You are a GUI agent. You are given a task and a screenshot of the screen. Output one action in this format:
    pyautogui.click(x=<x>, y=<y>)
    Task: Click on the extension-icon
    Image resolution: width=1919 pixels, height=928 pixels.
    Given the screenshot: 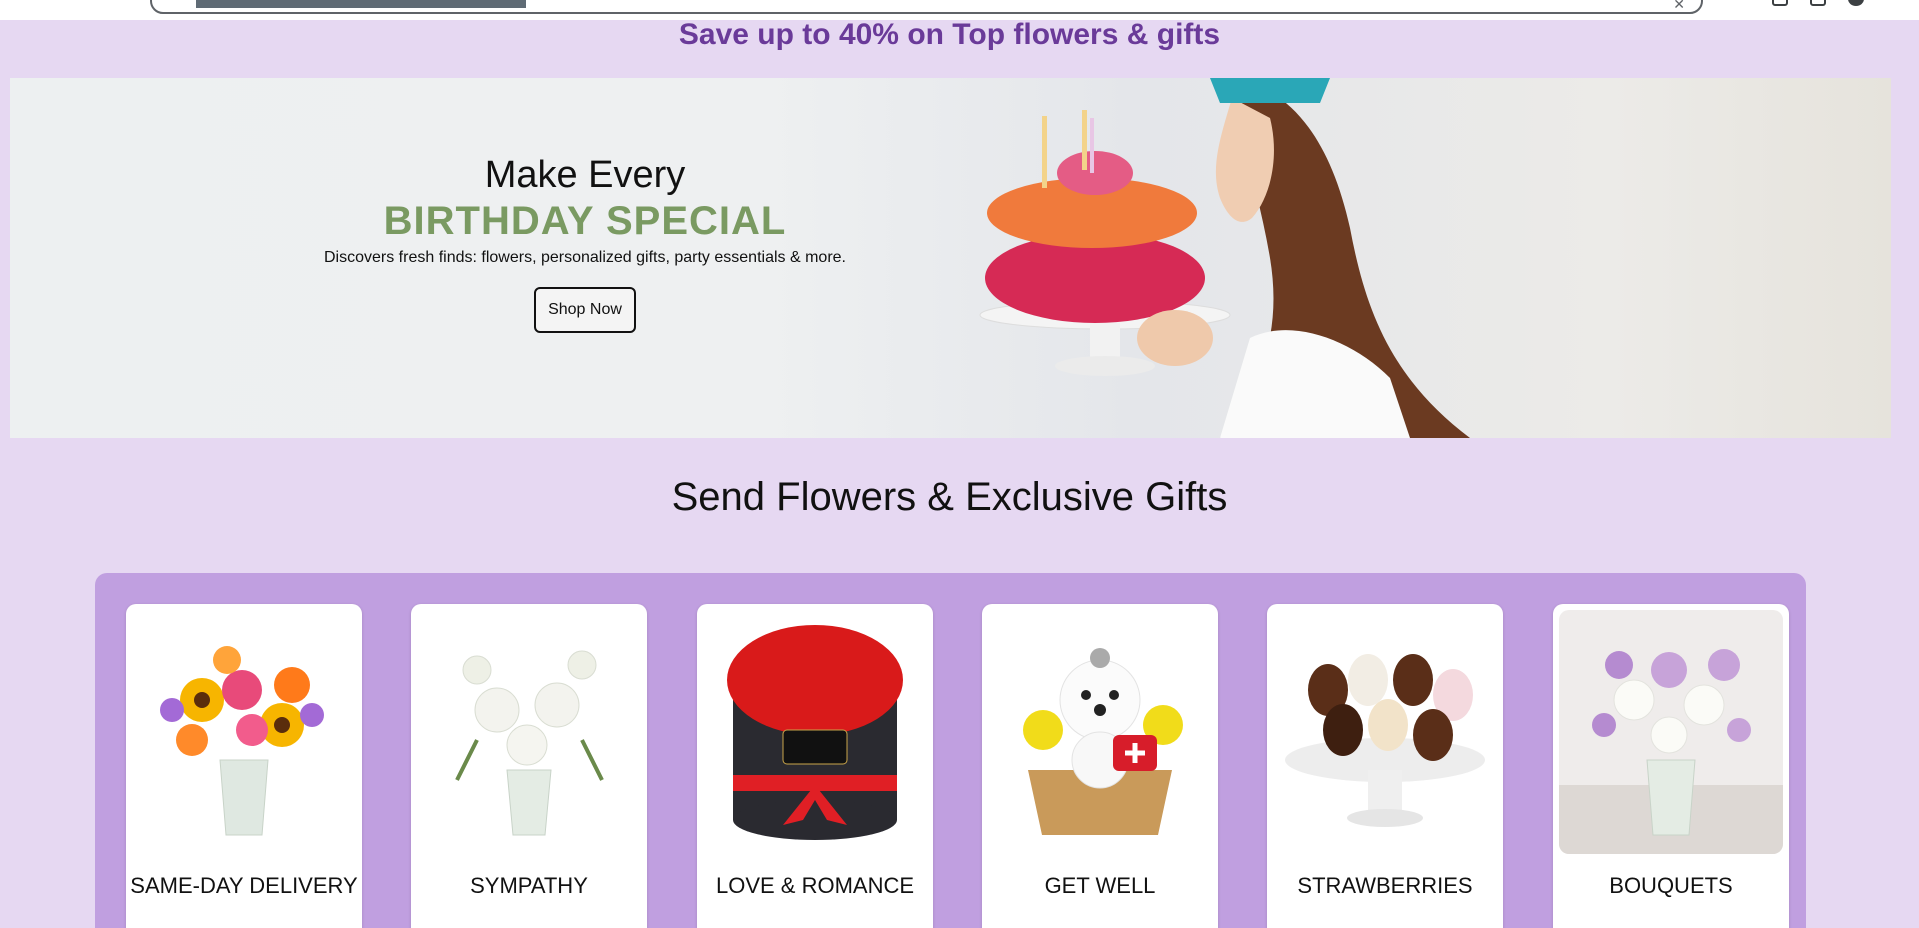 What is the action you would take?
    pyautogui.click(x=1780, y=3)
    